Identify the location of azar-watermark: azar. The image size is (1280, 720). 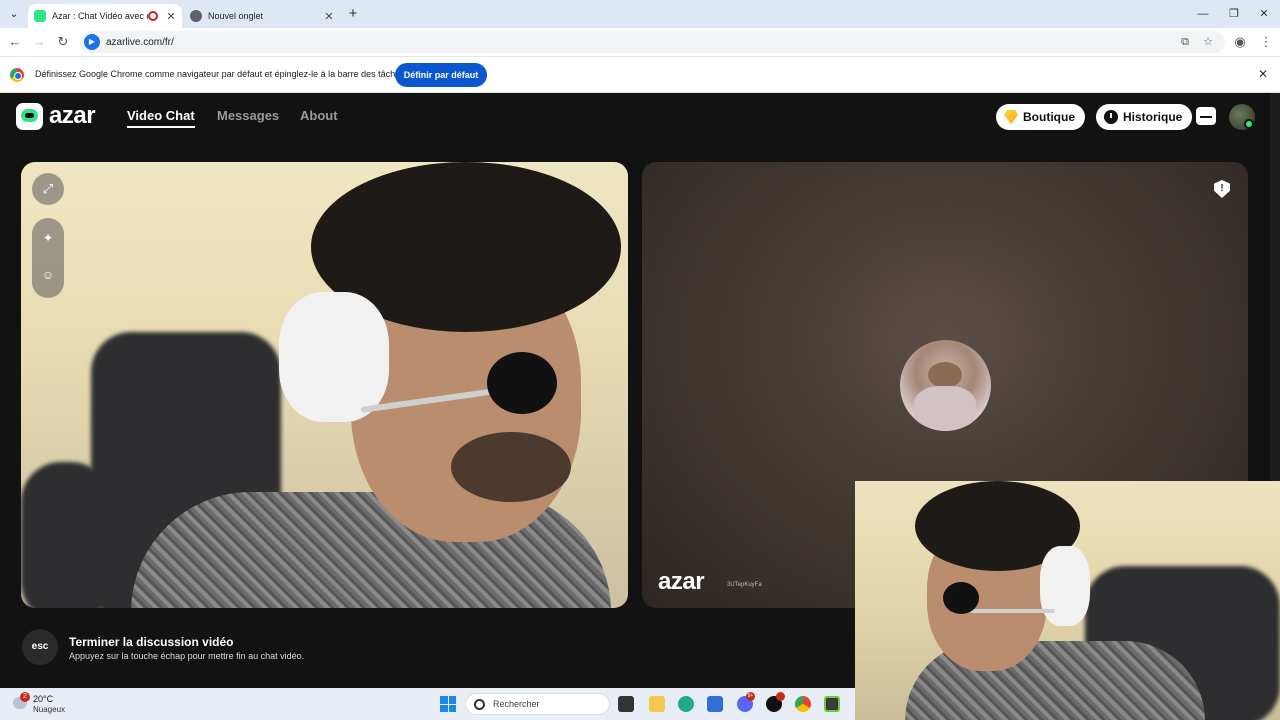
(681, 581).